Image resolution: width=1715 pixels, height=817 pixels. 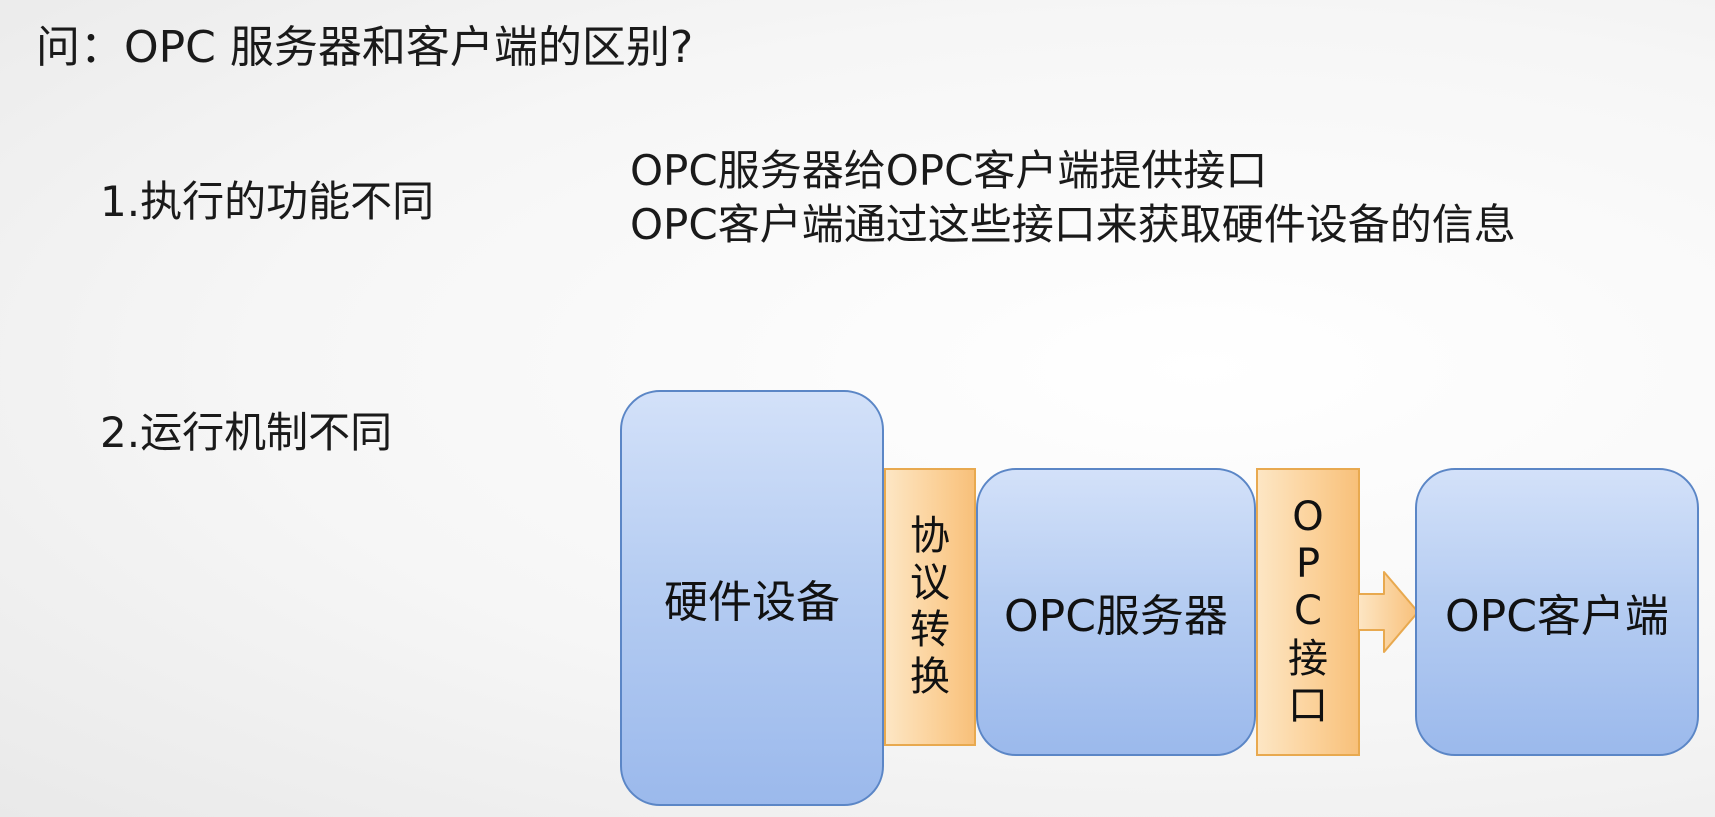 I want to click on interface-char: 口, so click(x=1308, y=705).